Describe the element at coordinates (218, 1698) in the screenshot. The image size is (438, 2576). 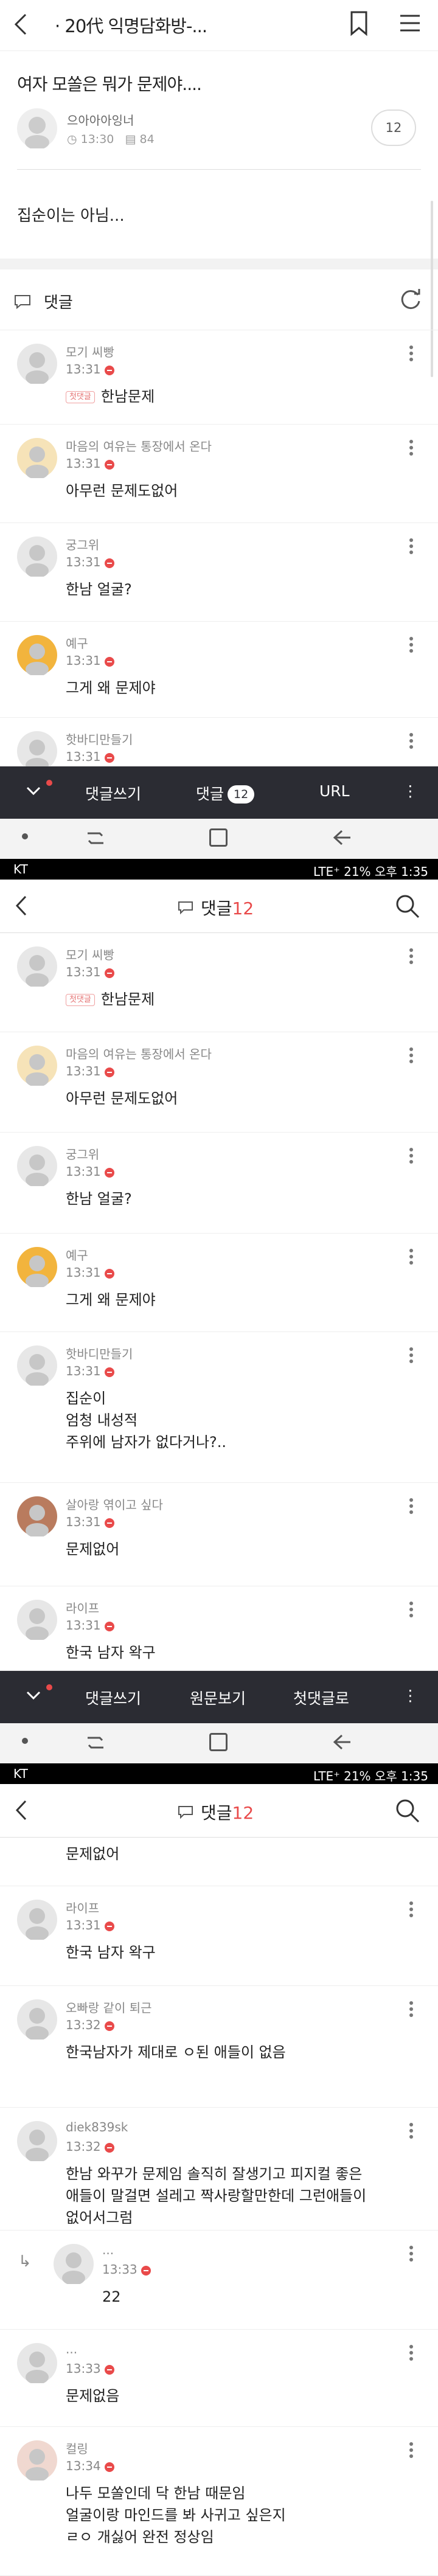
I see `view-original-button: 원문보기` at that location.